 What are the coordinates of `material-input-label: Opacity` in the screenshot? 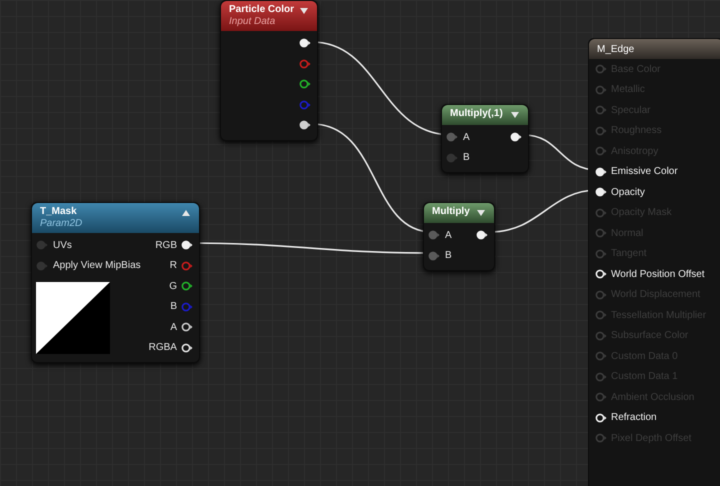 It's located at (628, 193).